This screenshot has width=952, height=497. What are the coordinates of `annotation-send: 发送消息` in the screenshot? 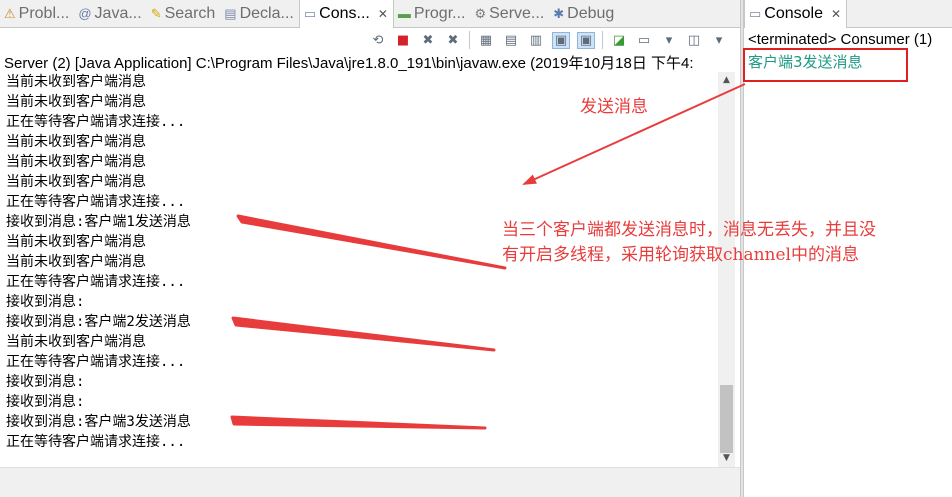 It's located at (614, 107).